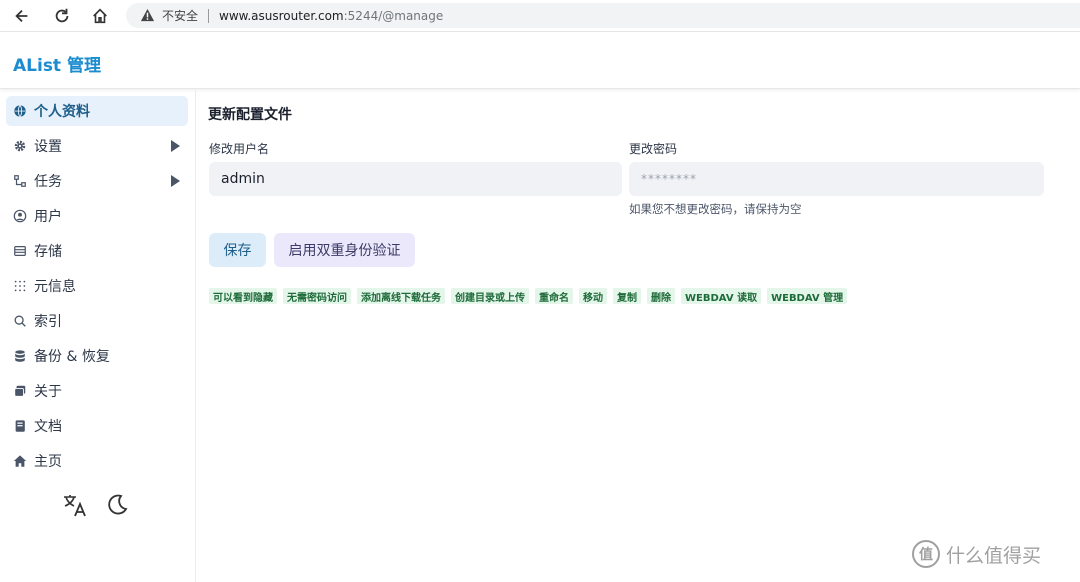  Describe the element at coordinates (344, 250) in the screenshot. I see `enable-2fa-button: 启用双重身份验证` at that location.